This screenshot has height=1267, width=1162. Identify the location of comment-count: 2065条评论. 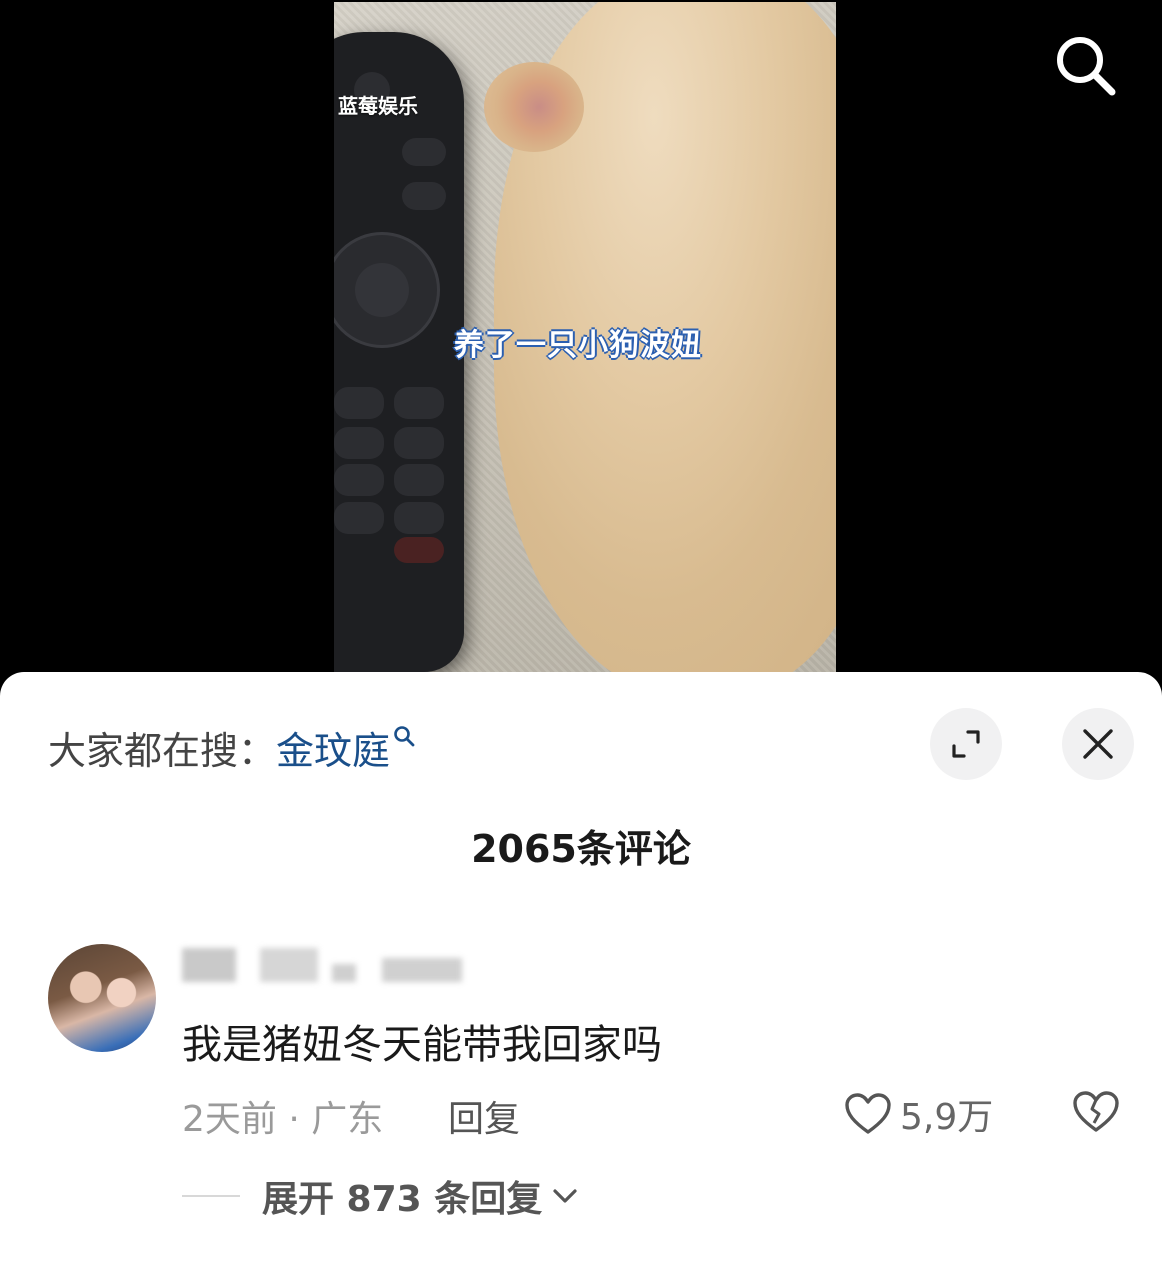
(581, 849).